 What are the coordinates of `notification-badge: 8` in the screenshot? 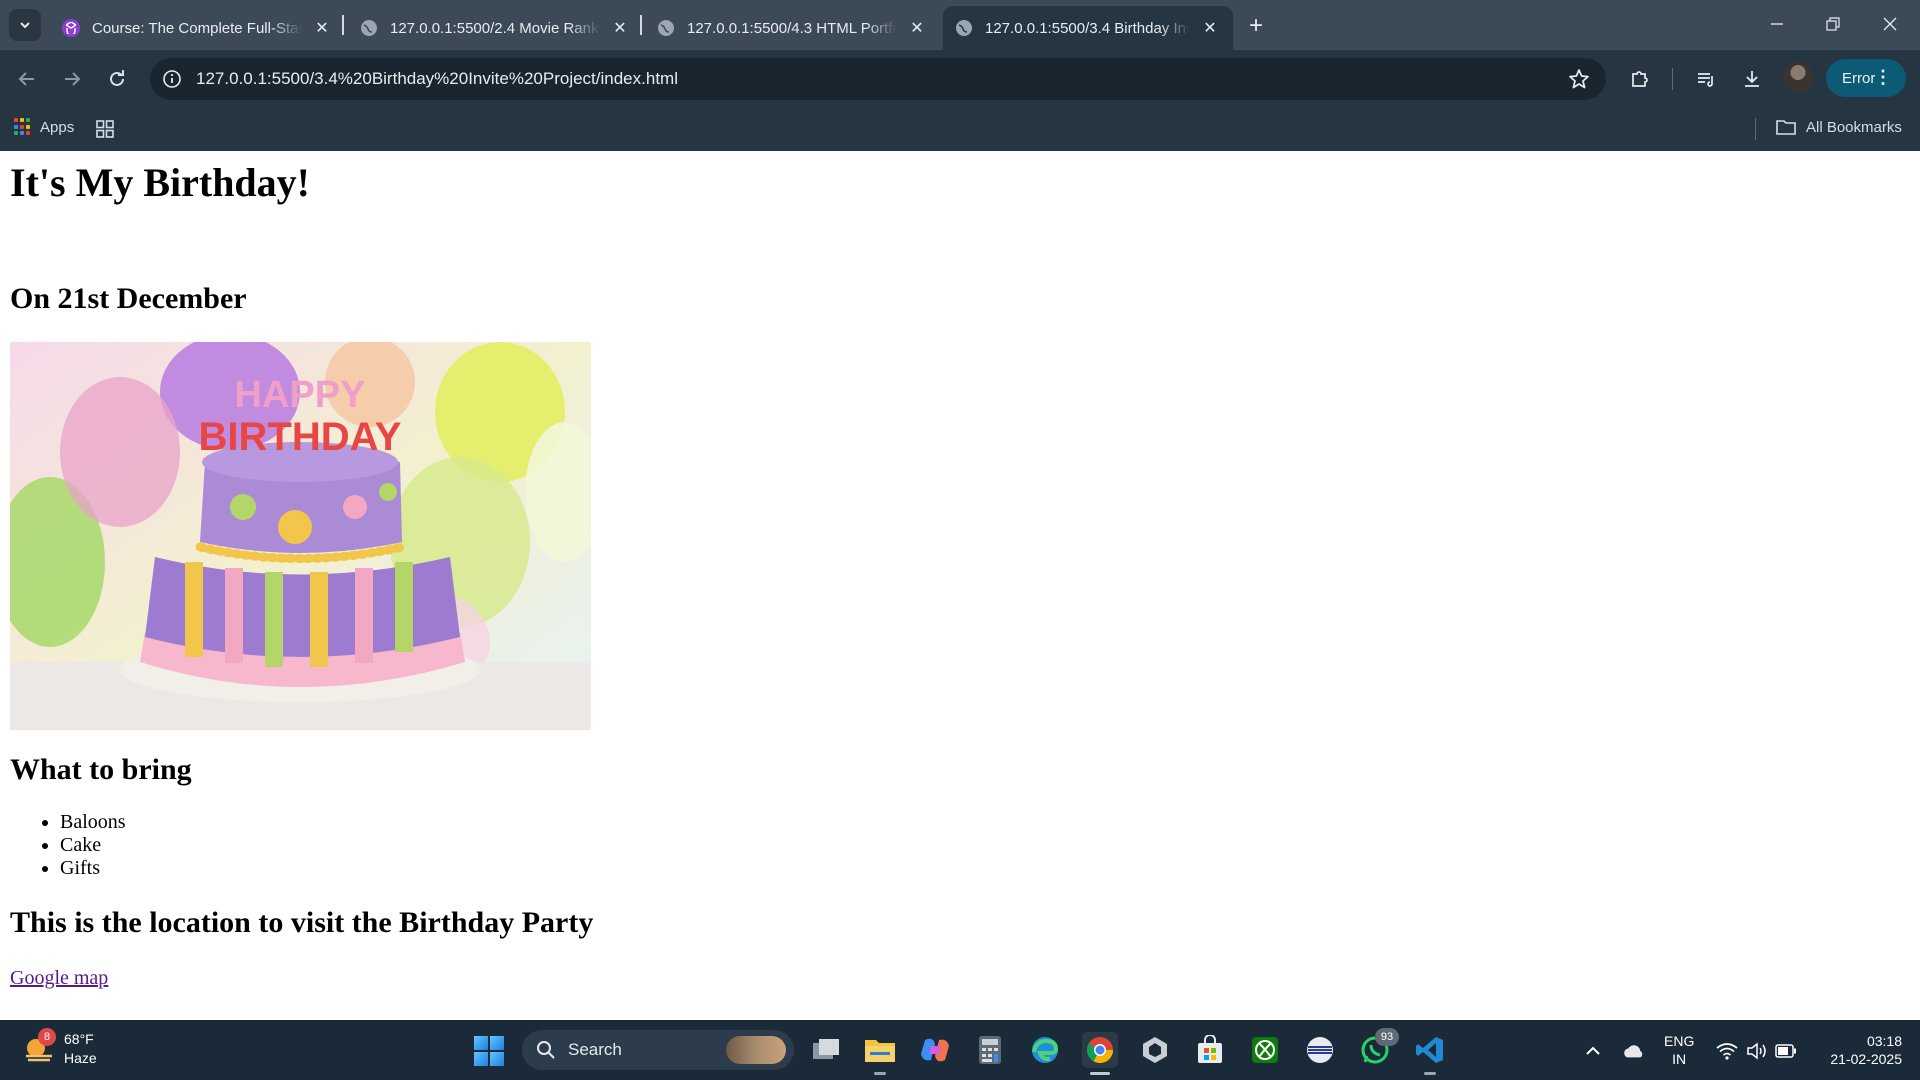 It's located at (47, 1037).